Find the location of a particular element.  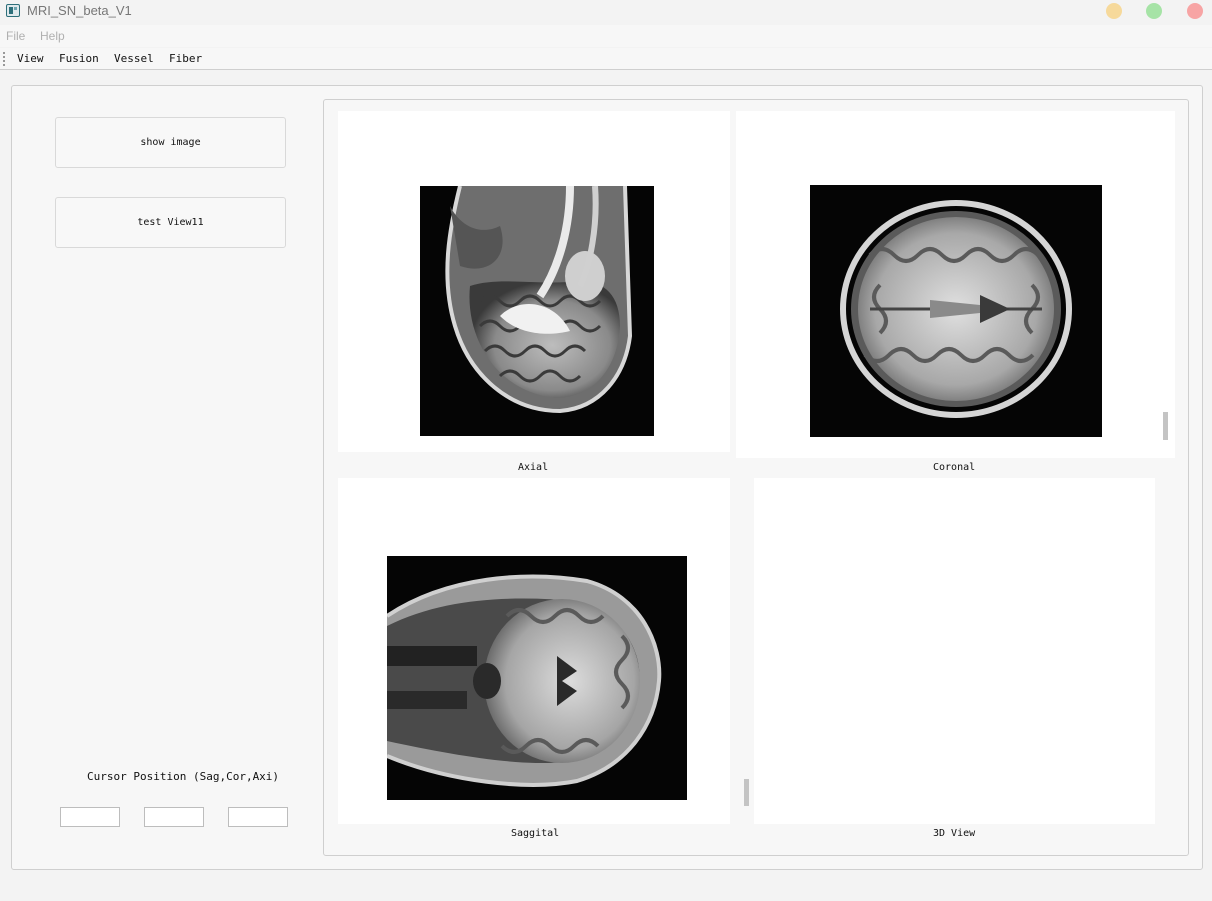

axial-image is located at coordinates (537, 311).